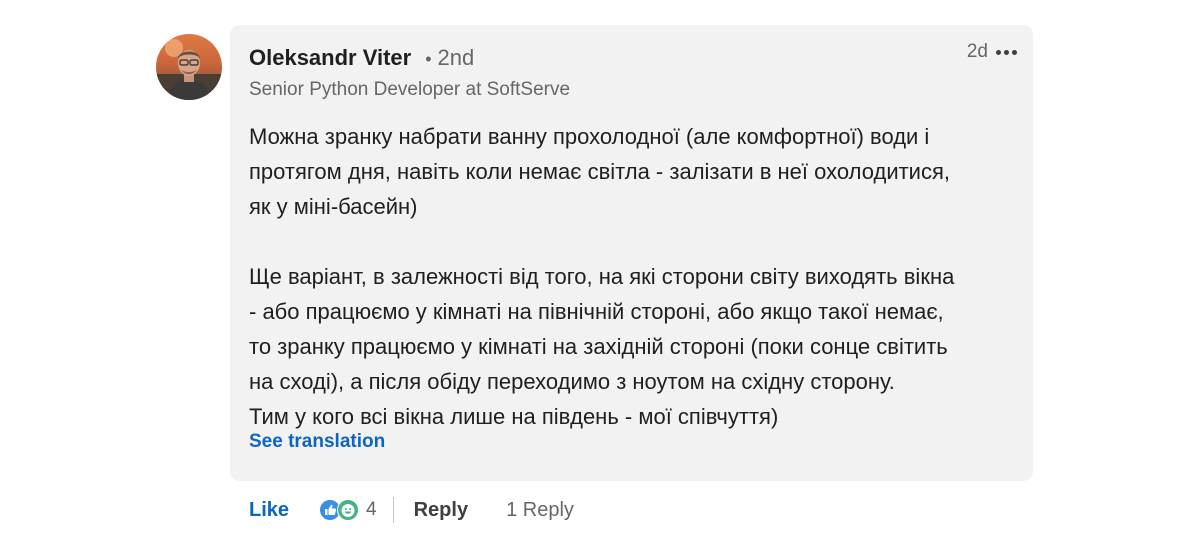 This screenshot has width=1200, height=550. I want to click on action-divider, so click(393, 510).